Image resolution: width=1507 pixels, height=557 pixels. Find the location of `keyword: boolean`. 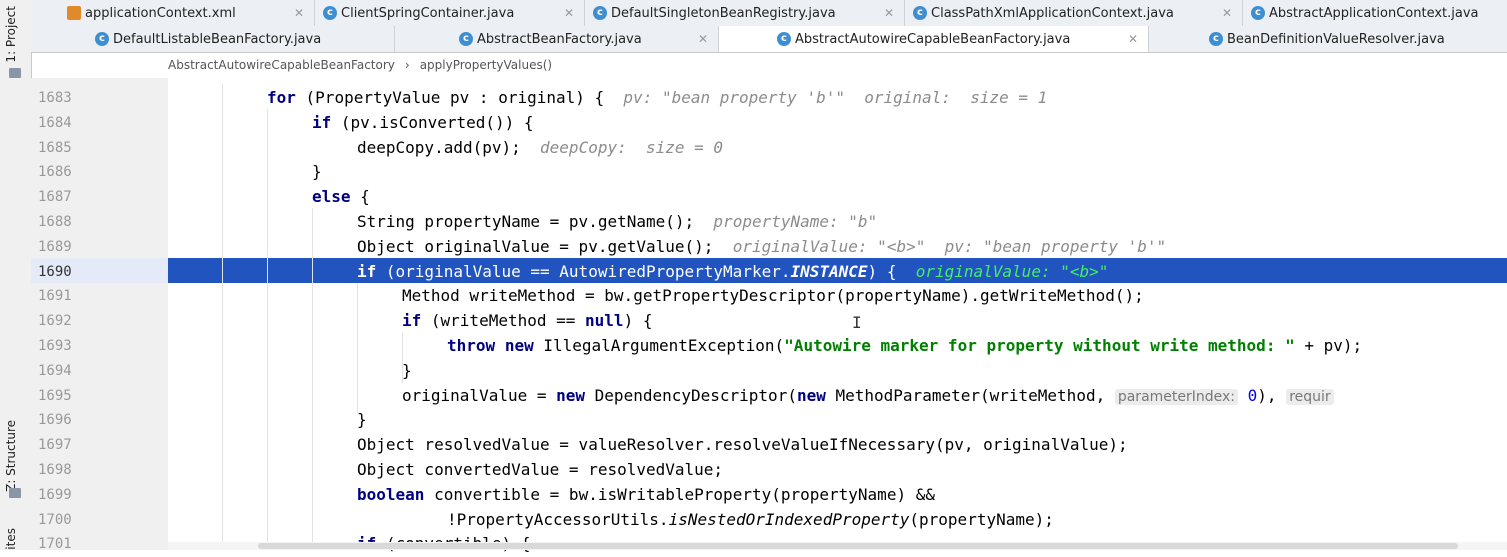

keyword: boolean is located at coordinates (391, 494).